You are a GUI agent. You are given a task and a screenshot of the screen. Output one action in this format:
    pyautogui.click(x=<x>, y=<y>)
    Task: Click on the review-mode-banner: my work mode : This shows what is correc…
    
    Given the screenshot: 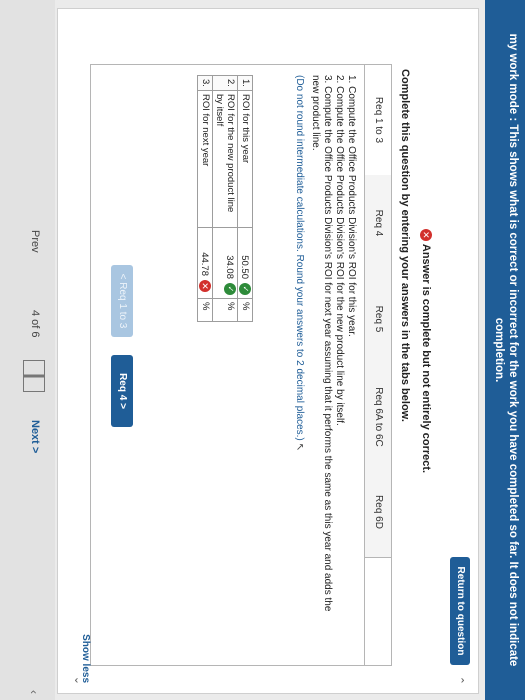 What is the action you would take?
    pyautogui.click(x=505, y=350)
    